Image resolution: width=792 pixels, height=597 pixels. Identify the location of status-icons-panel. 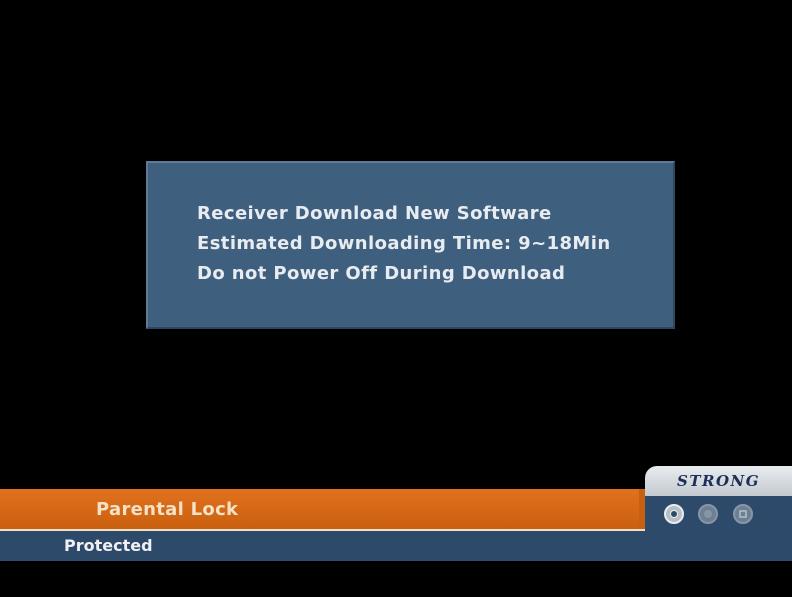
(718, 513).